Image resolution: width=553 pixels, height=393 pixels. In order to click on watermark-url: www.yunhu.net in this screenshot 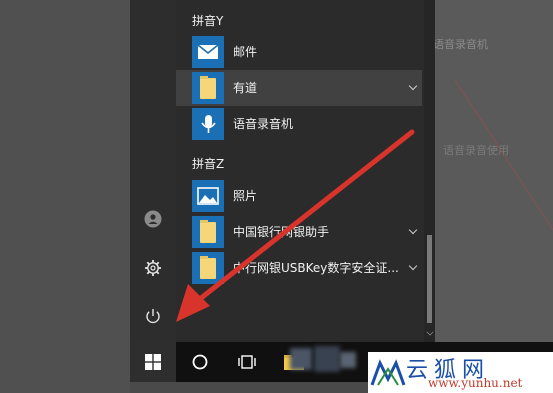, I will do `click(475, 383)`.